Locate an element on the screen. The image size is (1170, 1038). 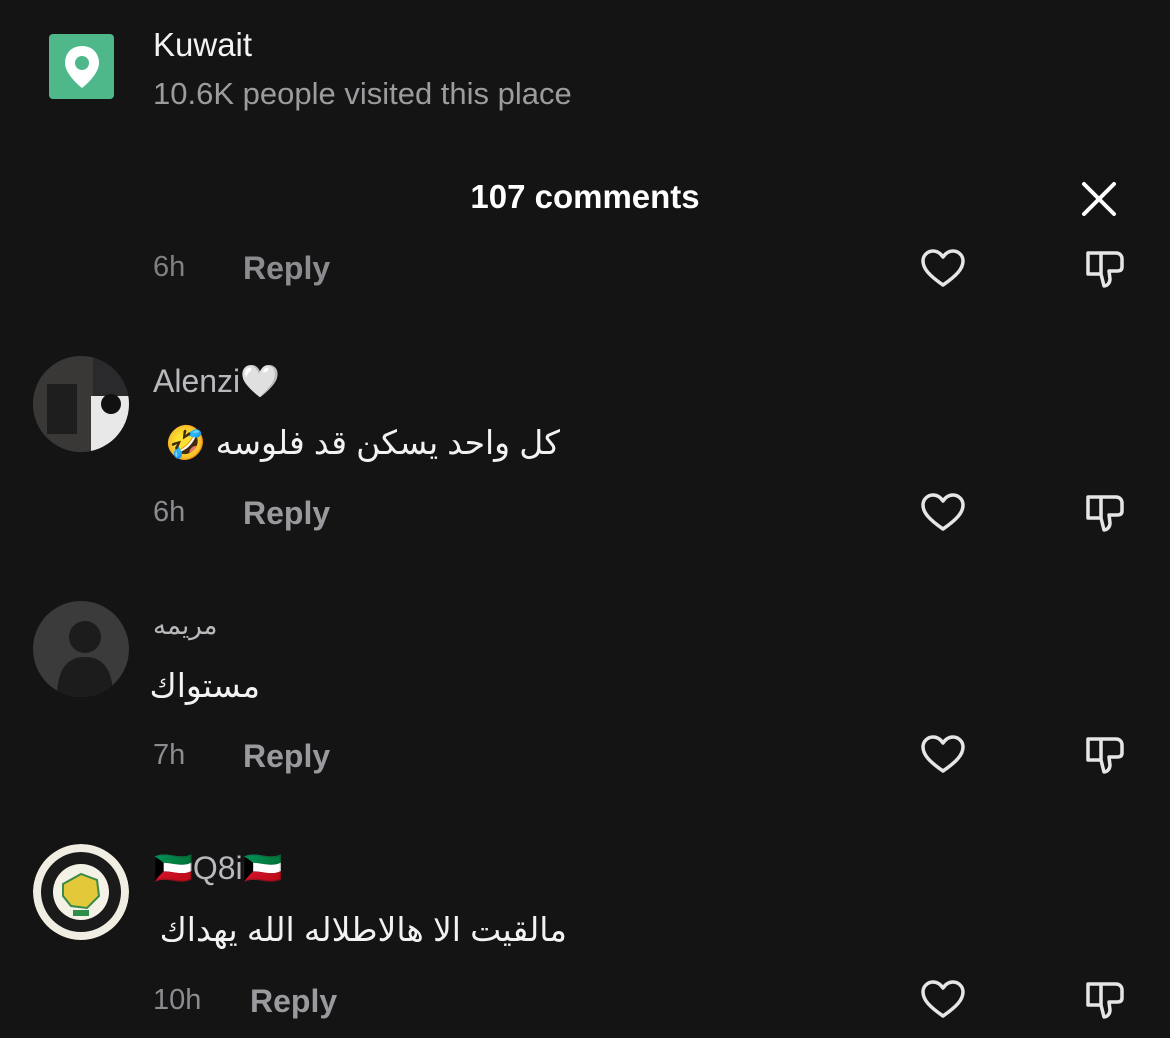
comment-text: مستواك is located at coordinates (205, 685).